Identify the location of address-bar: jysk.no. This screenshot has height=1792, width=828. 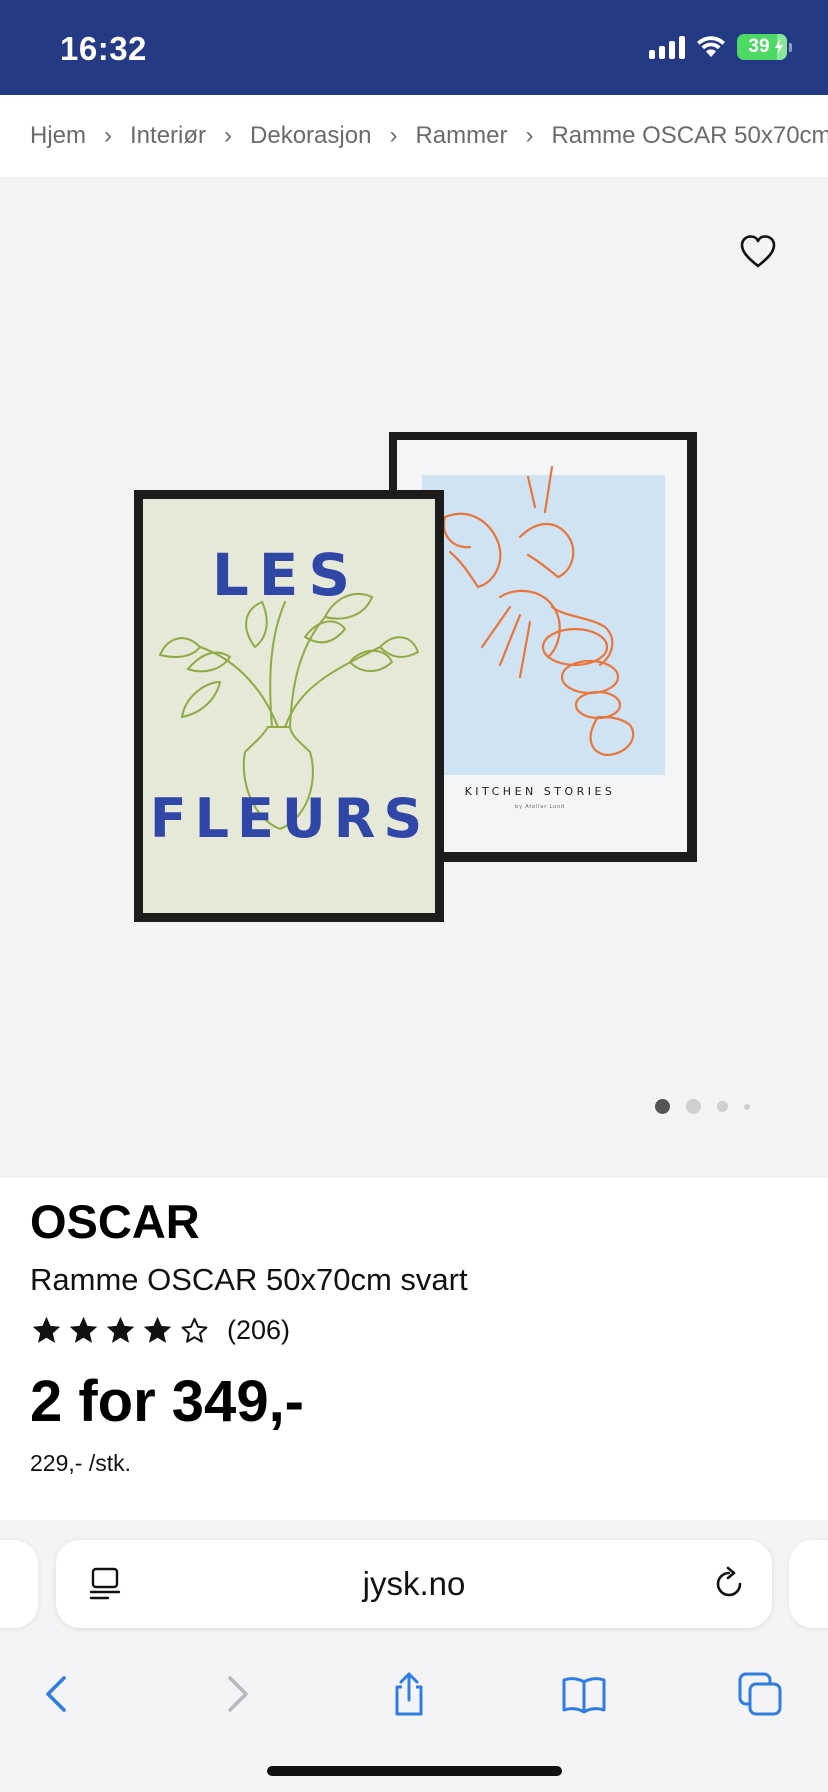
(414, 1584).